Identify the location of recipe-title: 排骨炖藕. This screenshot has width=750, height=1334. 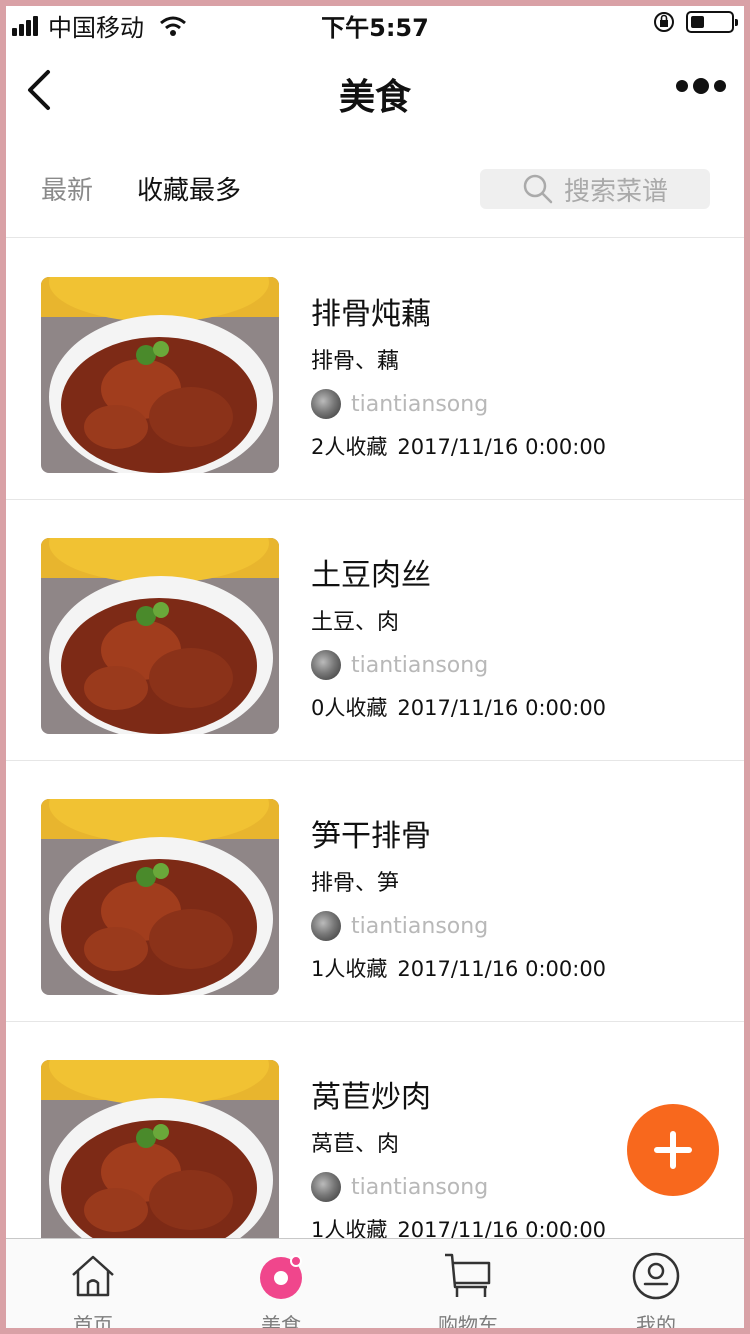
(371, 311).